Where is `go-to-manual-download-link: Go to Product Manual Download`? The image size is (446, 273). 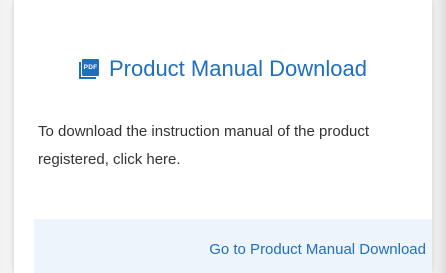
go-to-manual-download-link: Go to Product Manual Download is located at coordinates (317, 249).